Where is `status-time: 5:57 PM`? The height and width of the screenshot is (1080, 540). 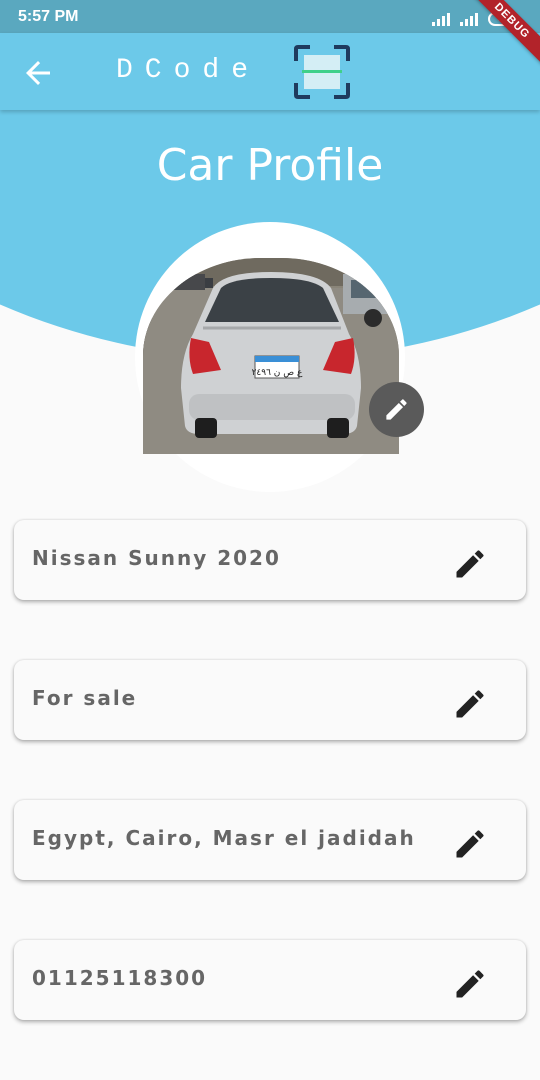 status-time: 5:57 PM is located at coordinates (48, 16).